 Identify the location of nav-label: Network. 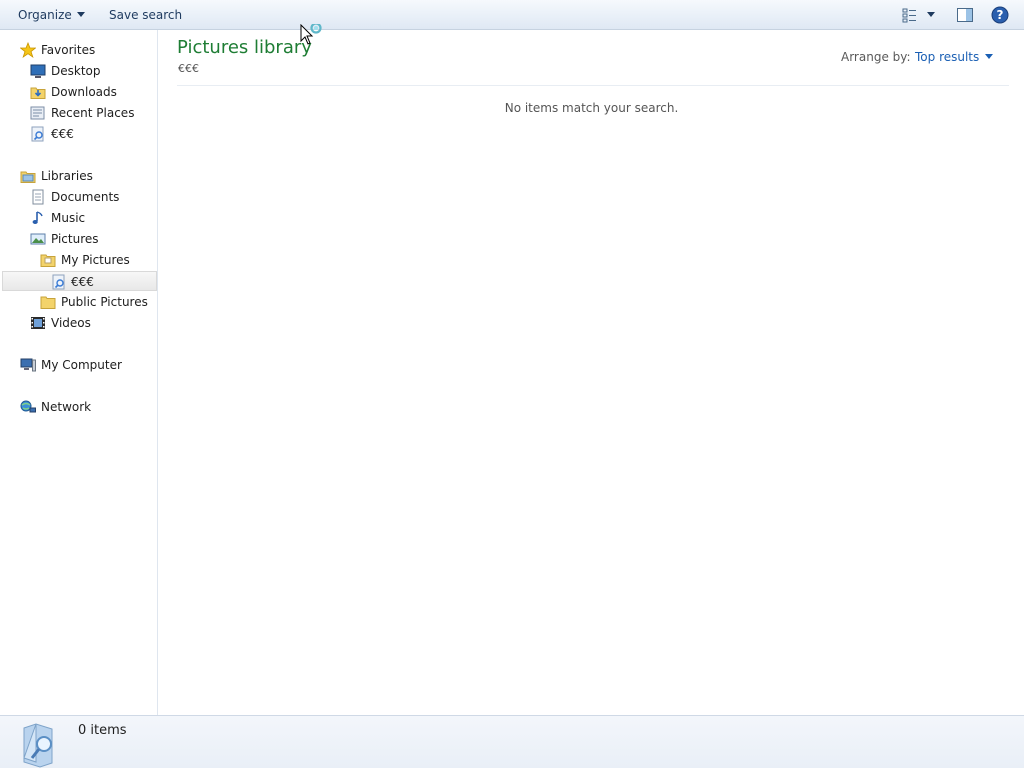
(66, 407).